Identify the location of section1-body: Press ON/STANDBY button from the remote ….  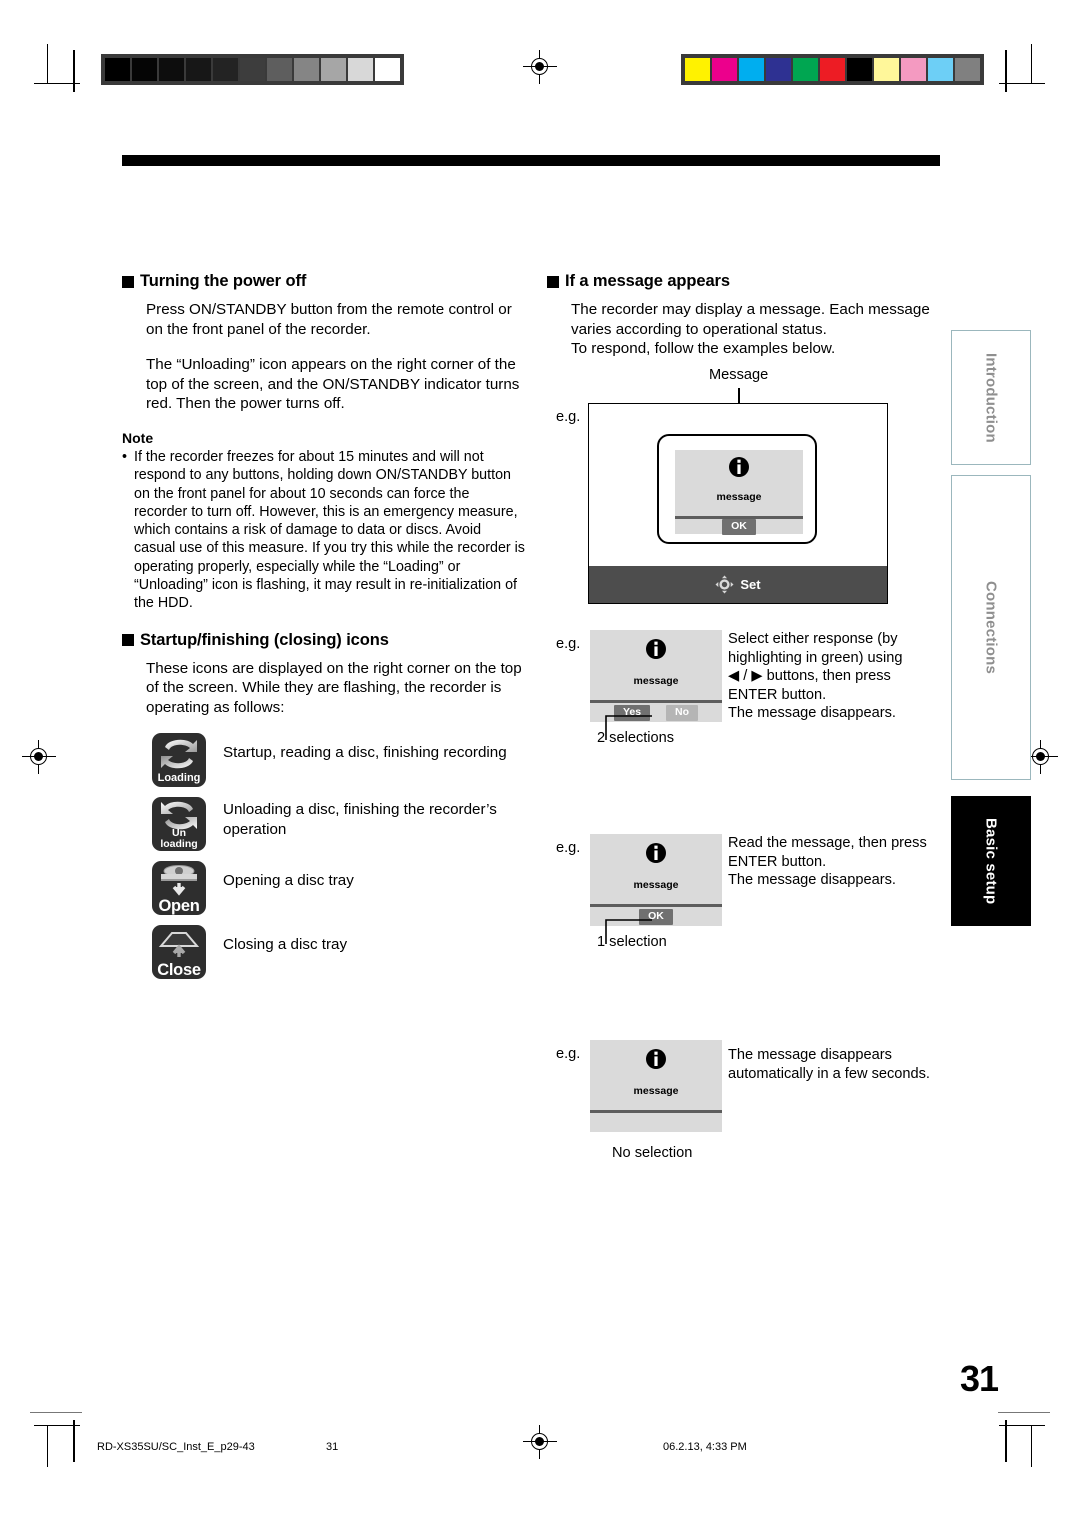
(336, 357).